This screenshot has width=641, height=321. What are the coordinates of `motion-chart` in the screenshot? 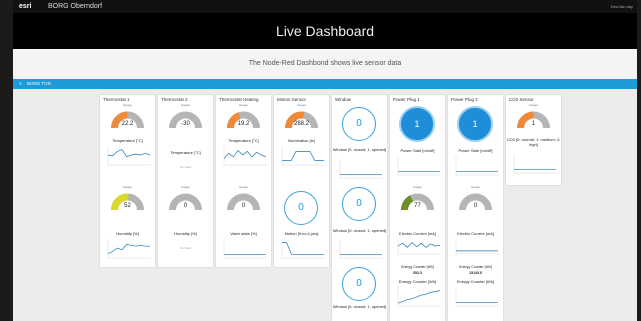 It's located at (301, 250).